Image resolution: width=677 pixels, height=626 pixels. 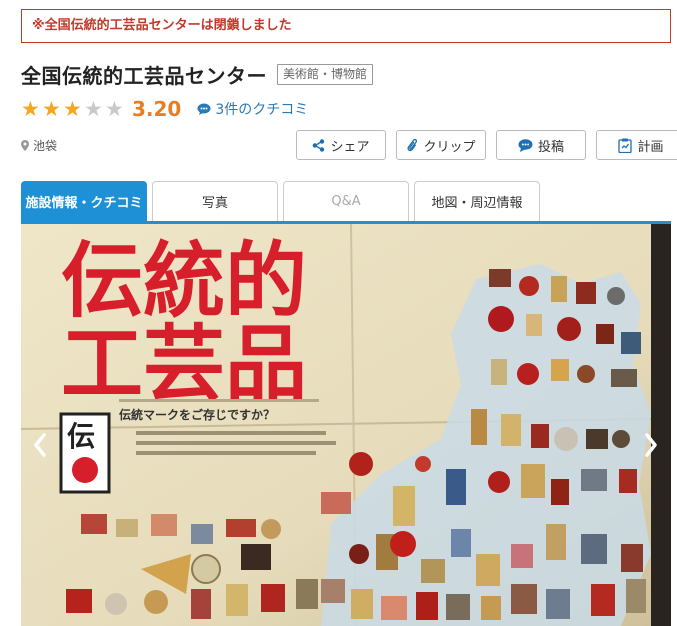 I want to click on tradition-mark-glyph: 伝, so click(x=81, y=436).